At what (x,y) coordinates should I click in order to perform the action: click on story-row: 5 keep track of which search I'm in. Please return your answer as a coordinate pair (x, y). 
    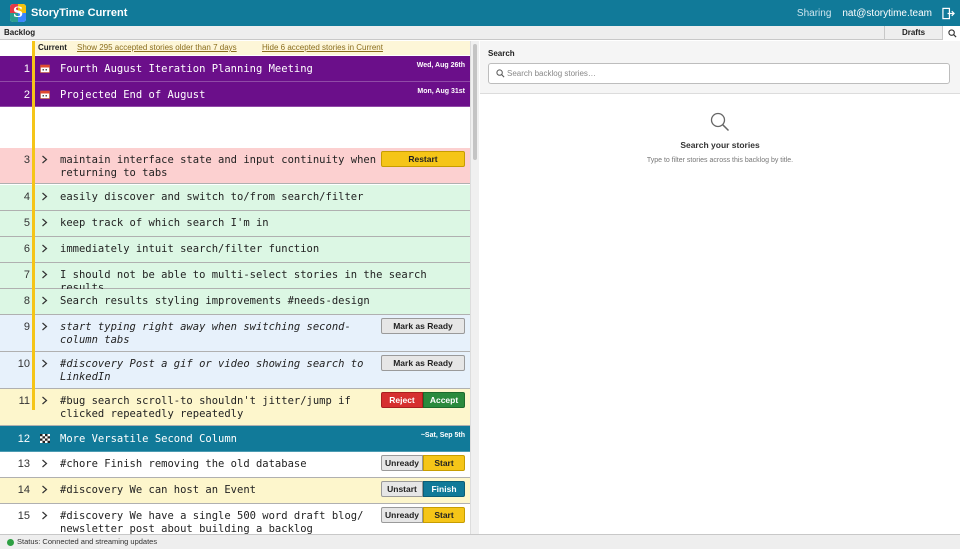
    Looking at the image, I should click on (235, 224).